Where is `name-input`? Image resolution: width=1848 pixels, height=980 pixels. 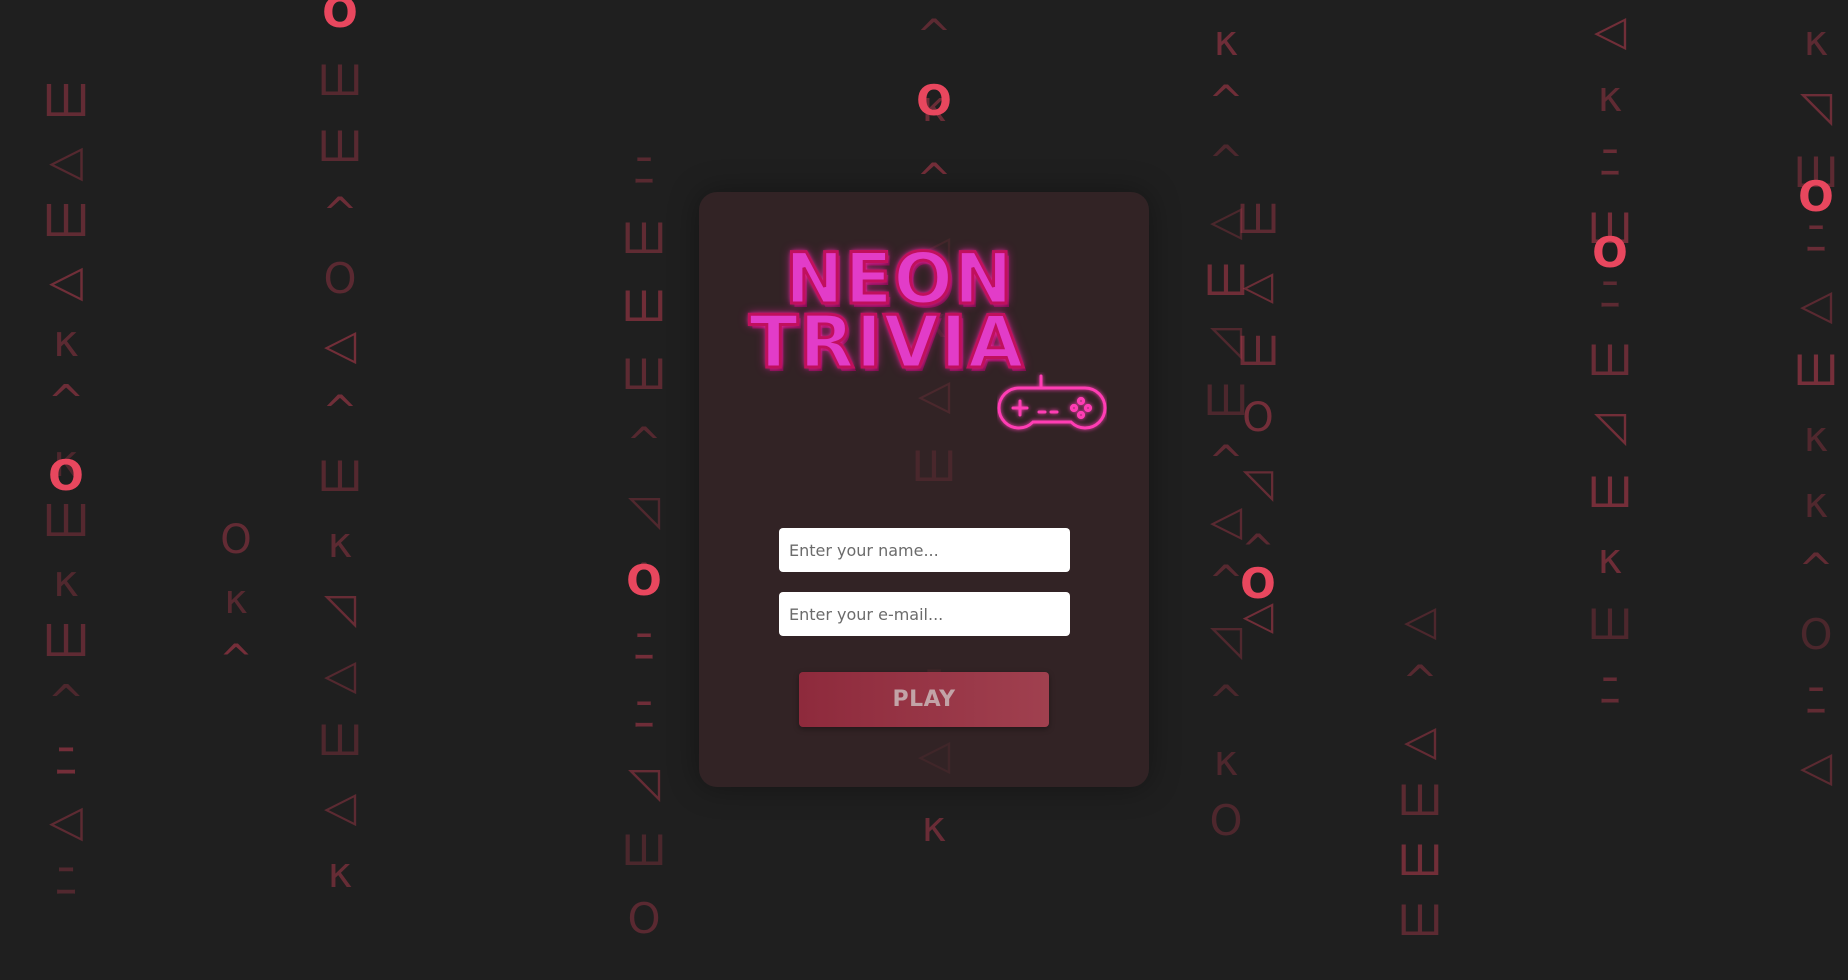
name-input is located at coordinates (924, 550).